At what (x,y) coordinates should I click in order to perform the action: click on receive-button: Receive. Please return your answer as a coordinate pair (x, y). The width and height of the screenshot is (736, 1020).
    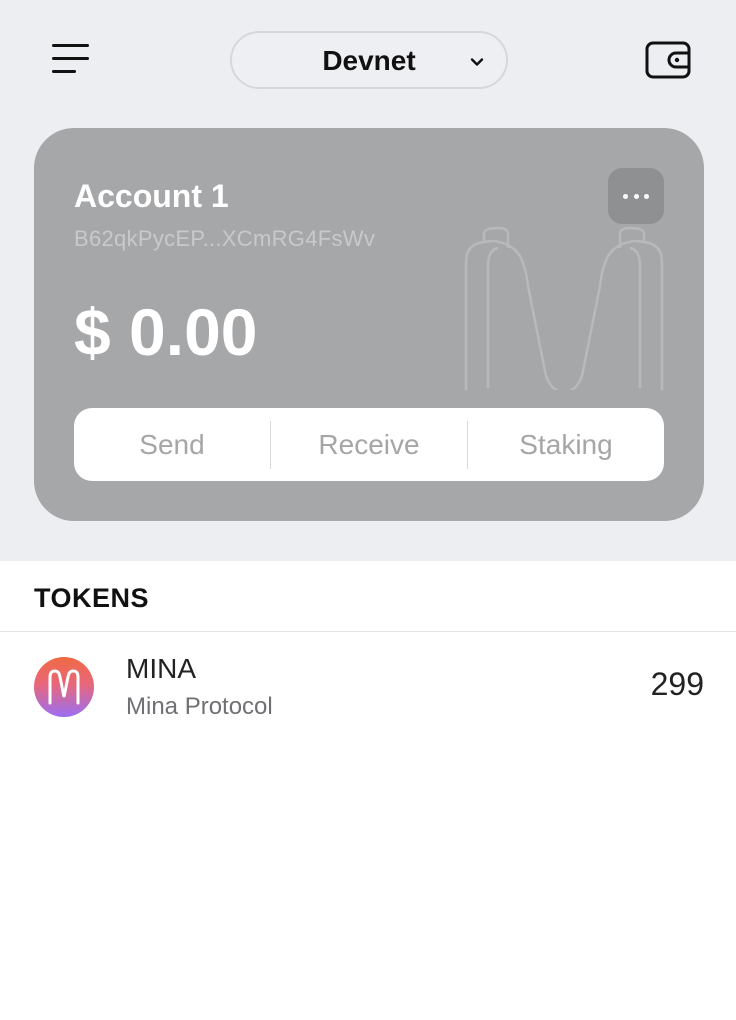
    Looking at the image, I should click on (369, 444).